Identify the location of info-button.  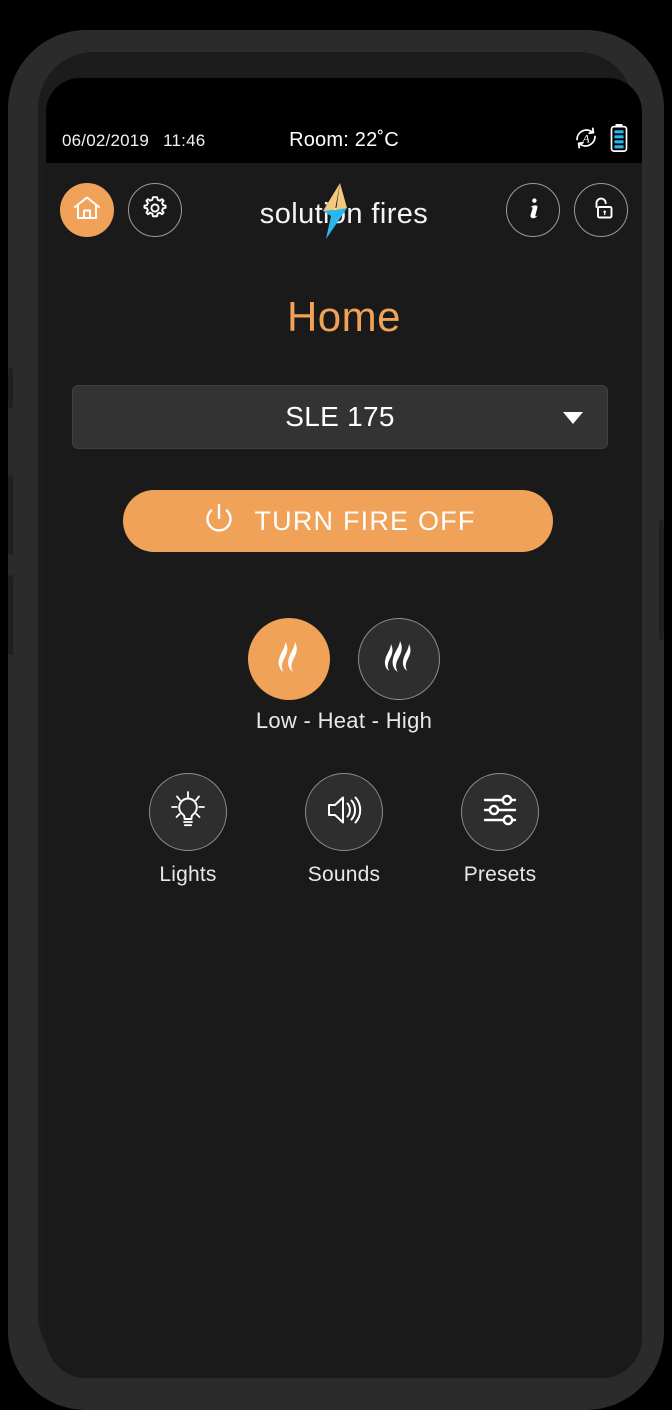
(533, 210).